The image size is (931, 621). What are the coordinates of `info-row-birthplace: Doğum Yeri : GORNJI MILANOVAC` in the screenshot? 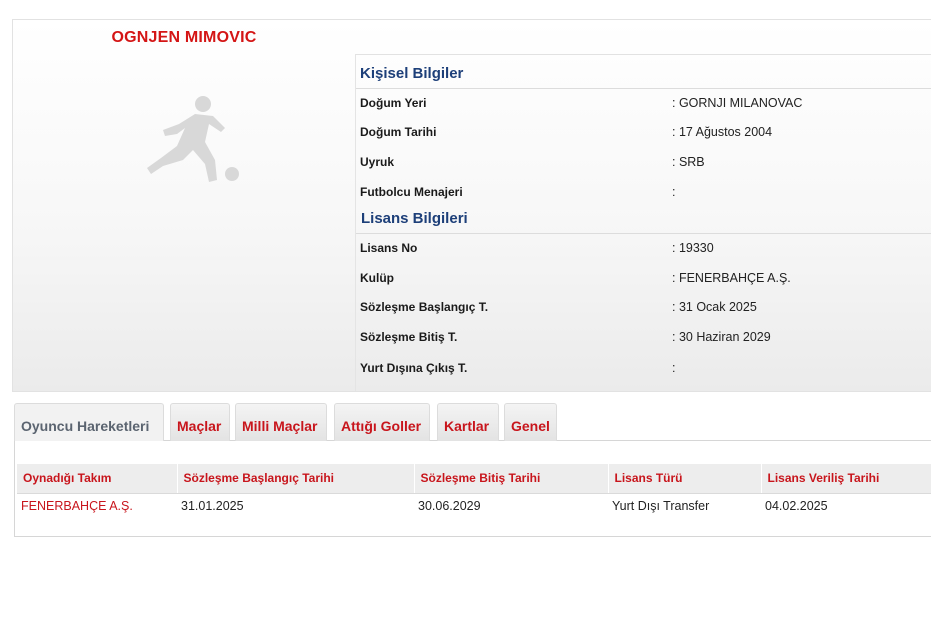 It's located at (645, 106).